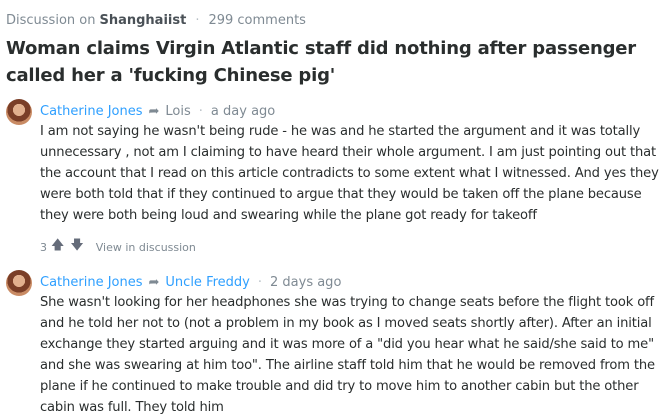  I want to click on discussion-header: Discussion on Shanghaiist · 299 comments, so click(156, 20).